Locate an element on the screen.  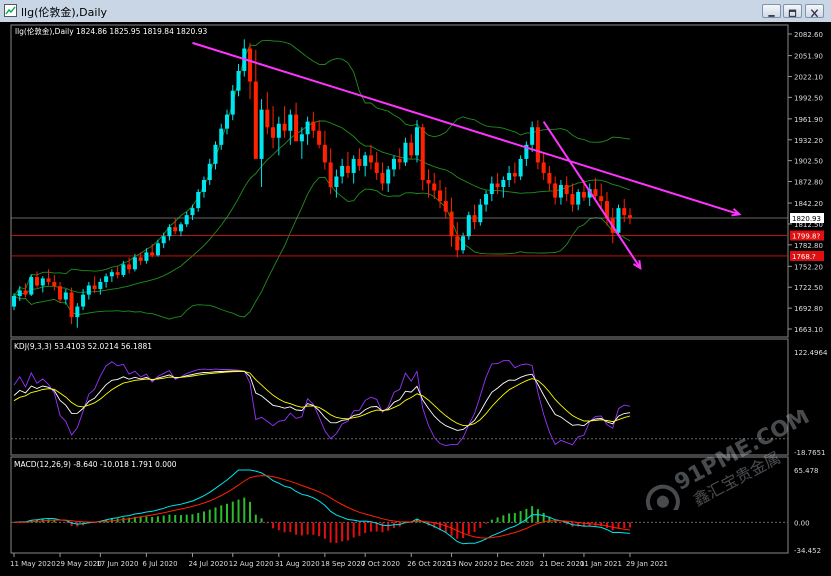
x-tick-label: 11 Jan 2021 is located at coordinates (601, 564).